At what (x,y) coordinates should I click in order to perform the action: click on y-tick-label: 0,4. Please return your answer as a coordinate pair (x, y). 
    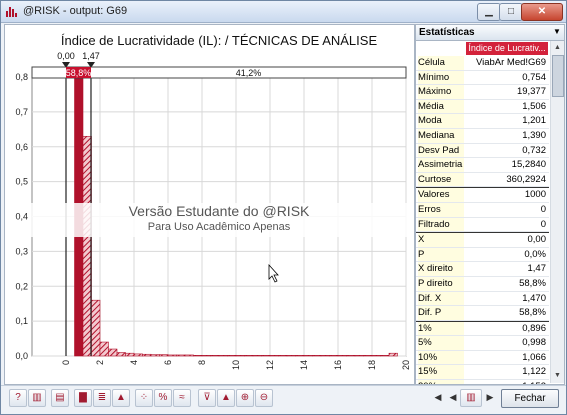
    Looking at the image, I should click on (21, 217).